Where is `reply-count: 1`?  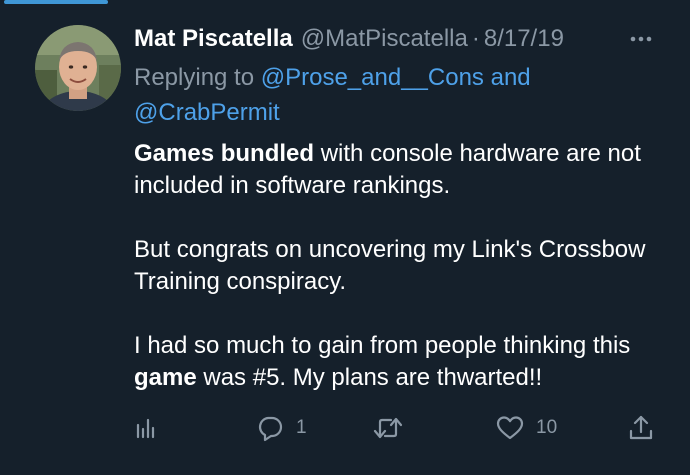
reply-count: 1 is located at coordinates (301, 427).